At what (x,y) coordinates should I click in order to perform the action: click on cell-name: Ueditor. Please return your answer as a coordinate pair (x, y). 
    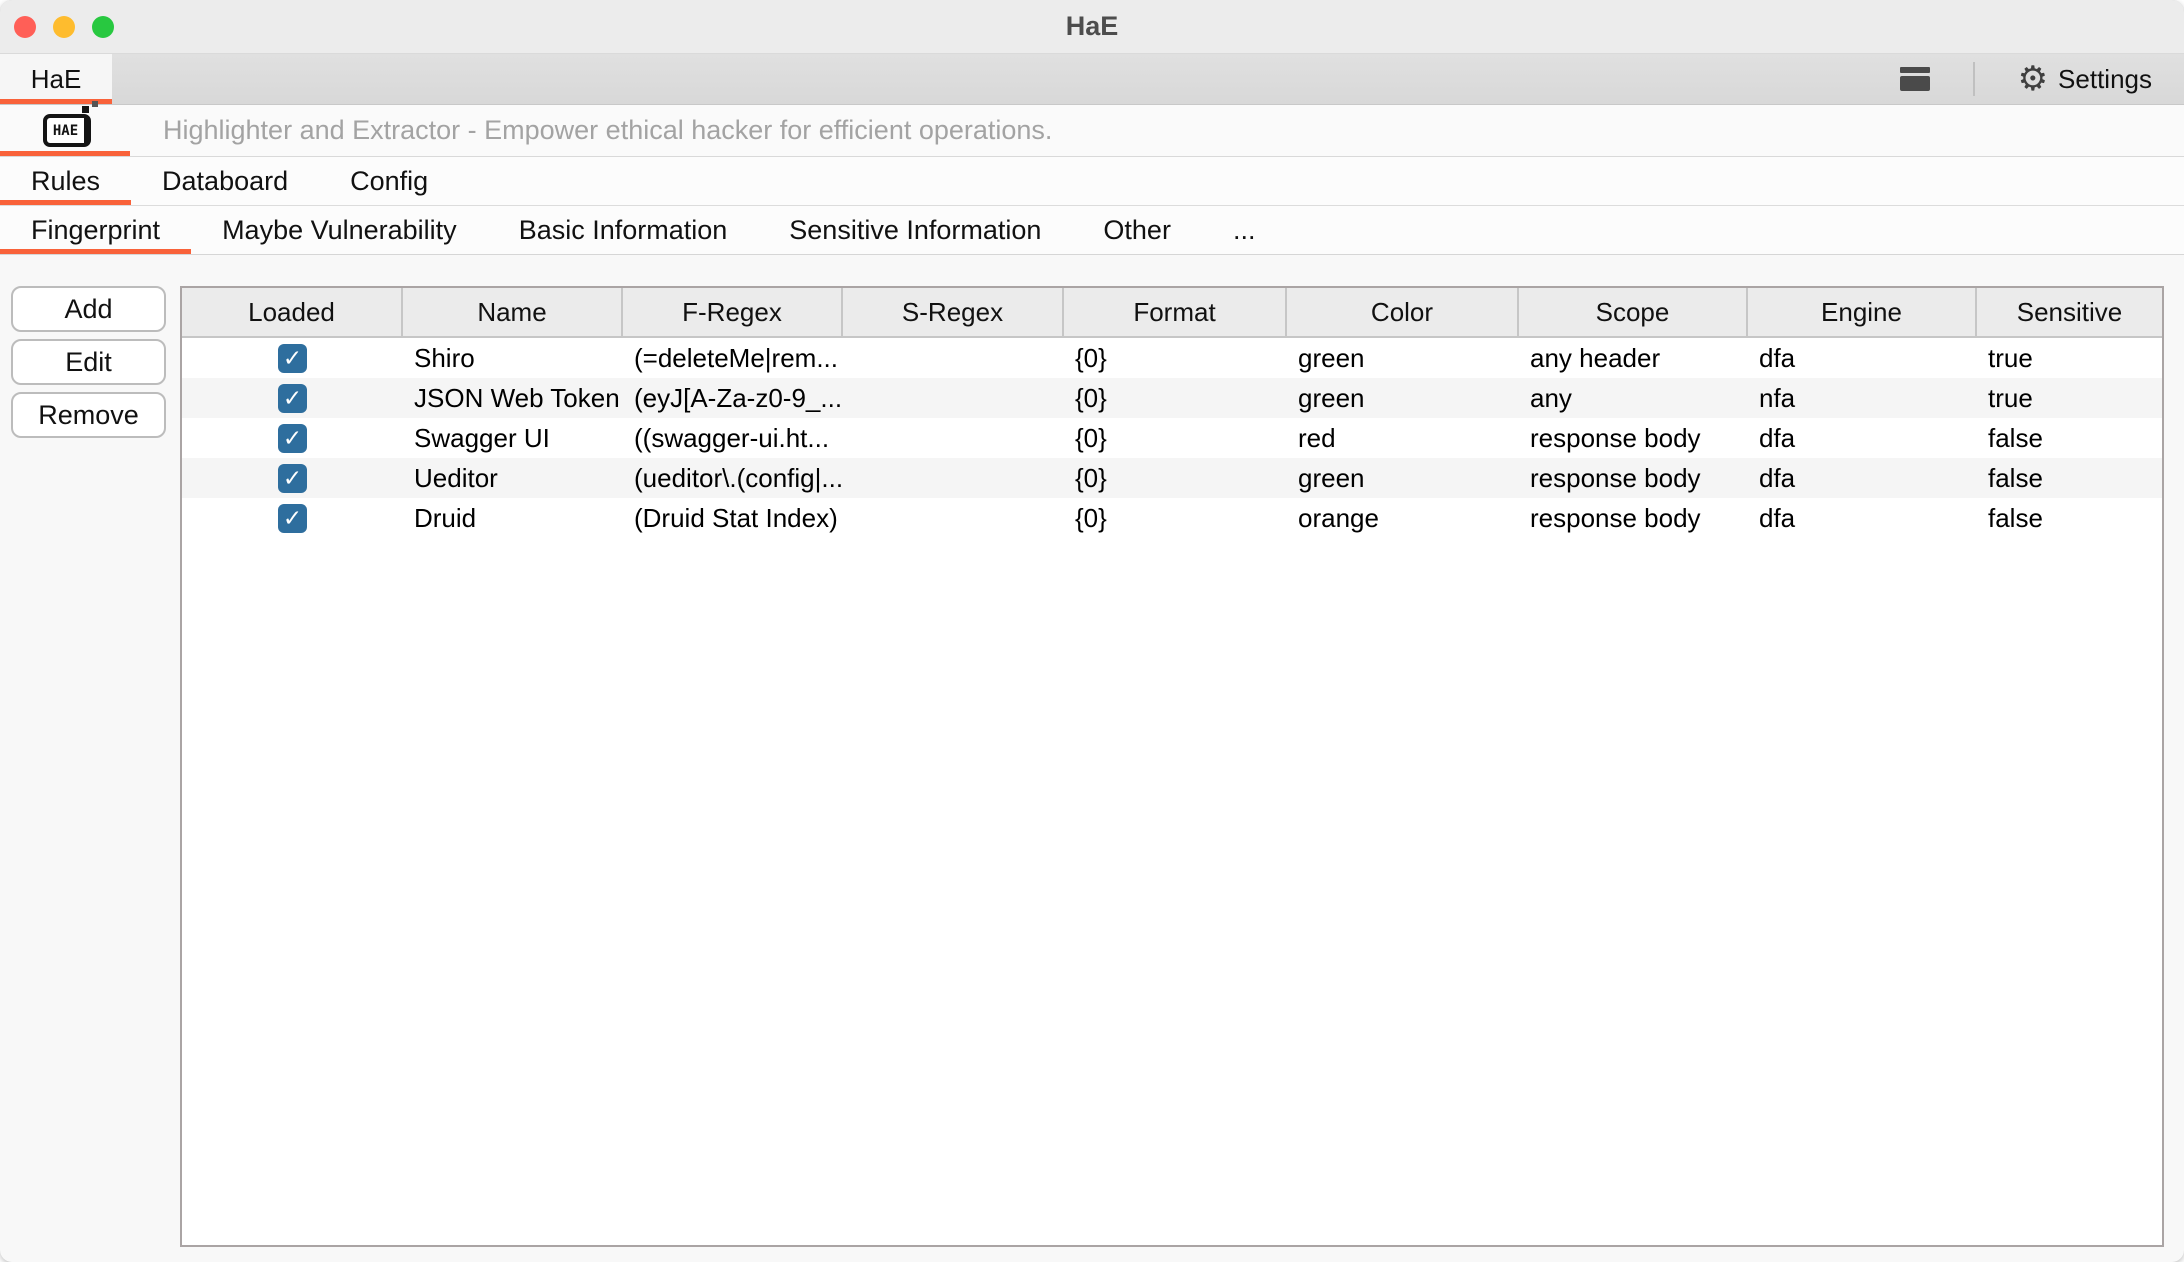
    Looking at the image, I should click on (456, 477).